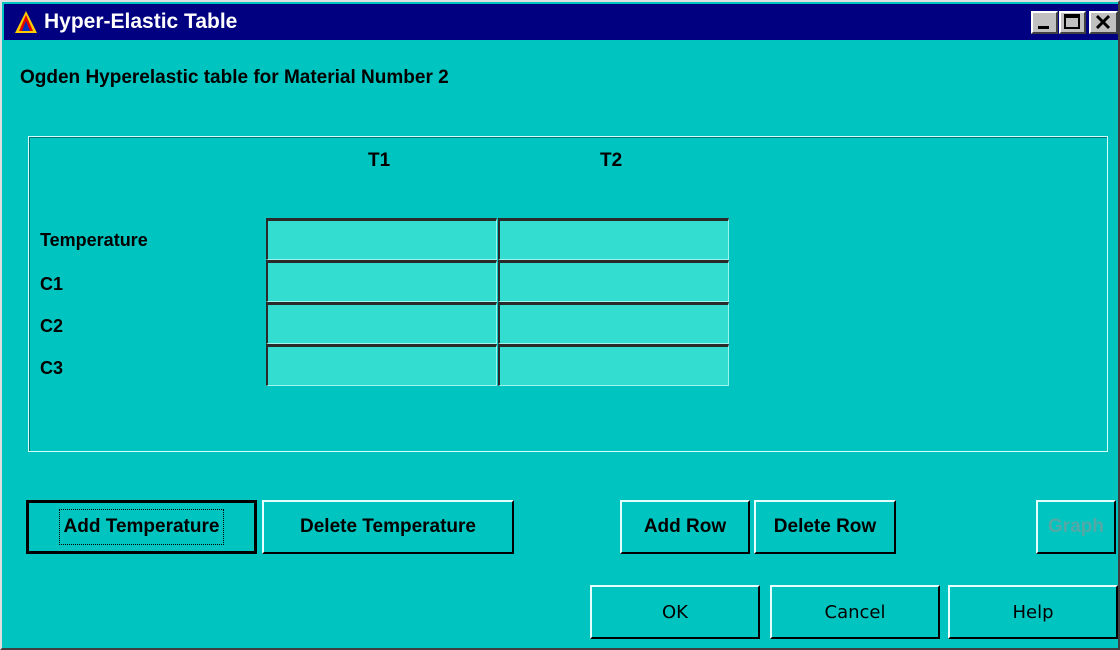 Image resolution: width=1120 pixels, height=650 pixels. What do you see at coordinates (26, 22) in the screenshot?
I see `ansys-logo-icon` at bounding box center [26, 22].